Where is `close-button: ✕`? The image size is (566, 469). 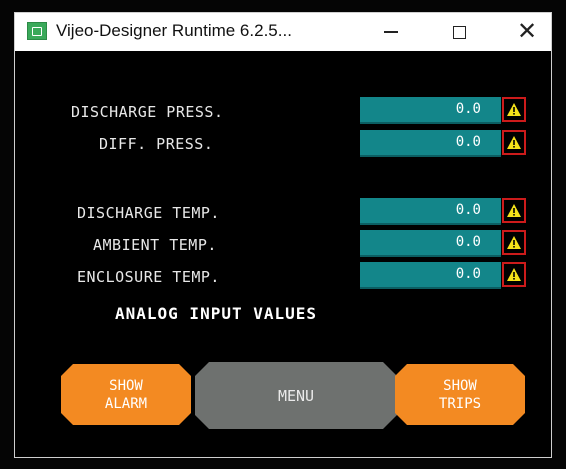
close-button: ✕ is located at coordinates (527, 32).